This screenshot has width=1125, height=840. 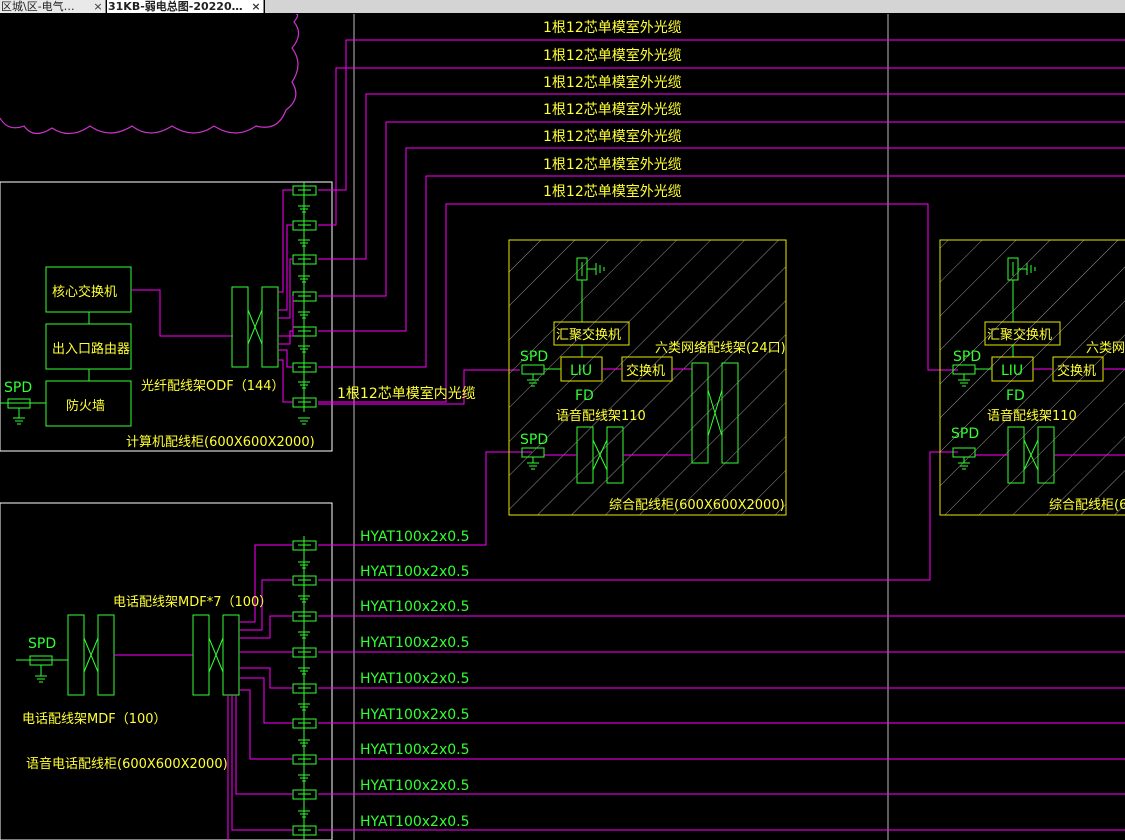 What do you see at coordinates (91, 655) in the screenshot?
I see `mdf-patch-panel-main` at bounding box center [91, 655].